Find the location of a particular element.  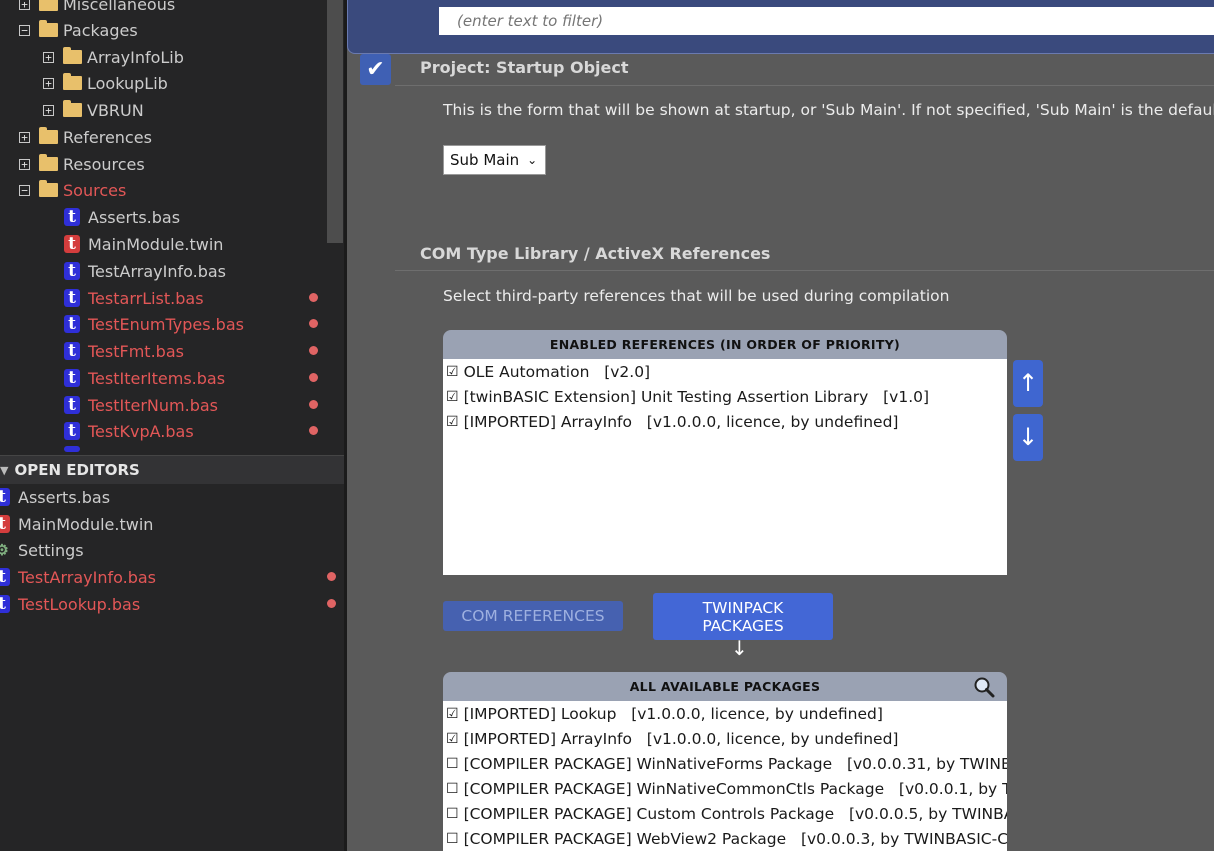

tree-item-resources: + Resources is located at coordinates (82, 164).